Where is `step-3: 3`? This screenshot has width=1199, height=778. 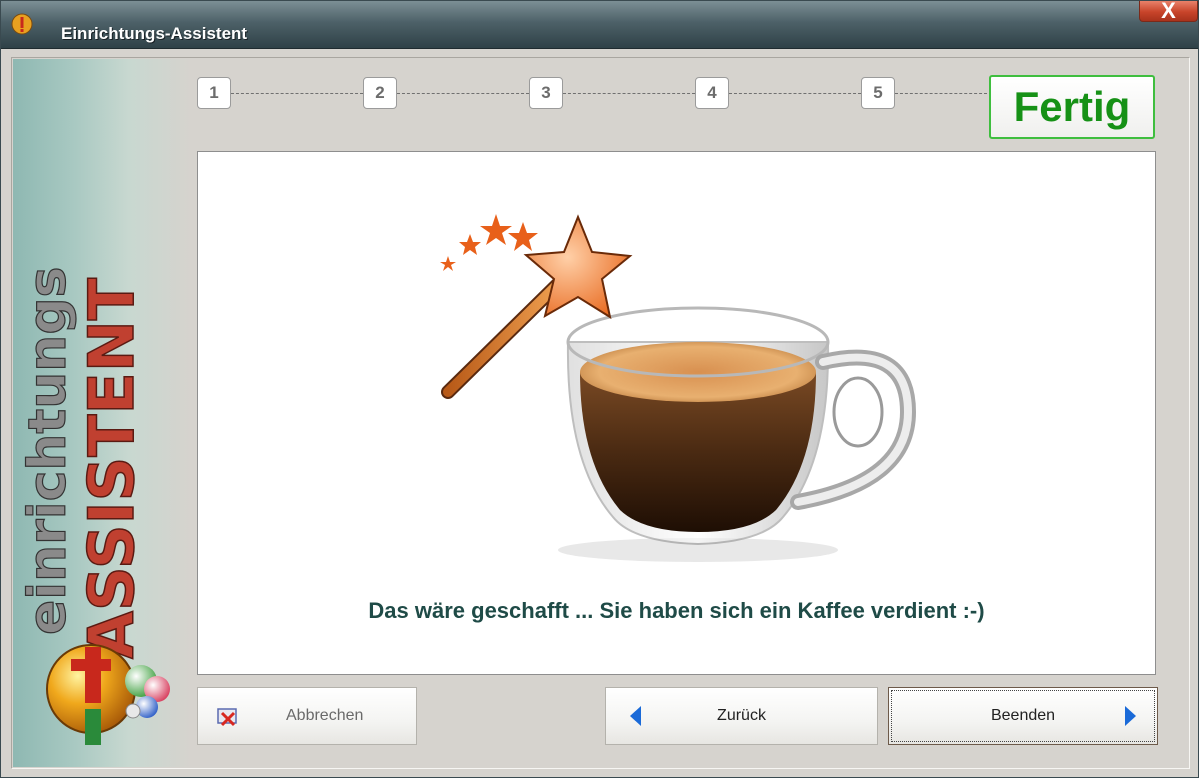
step-3: 3 is located at coordinates (546, 93).